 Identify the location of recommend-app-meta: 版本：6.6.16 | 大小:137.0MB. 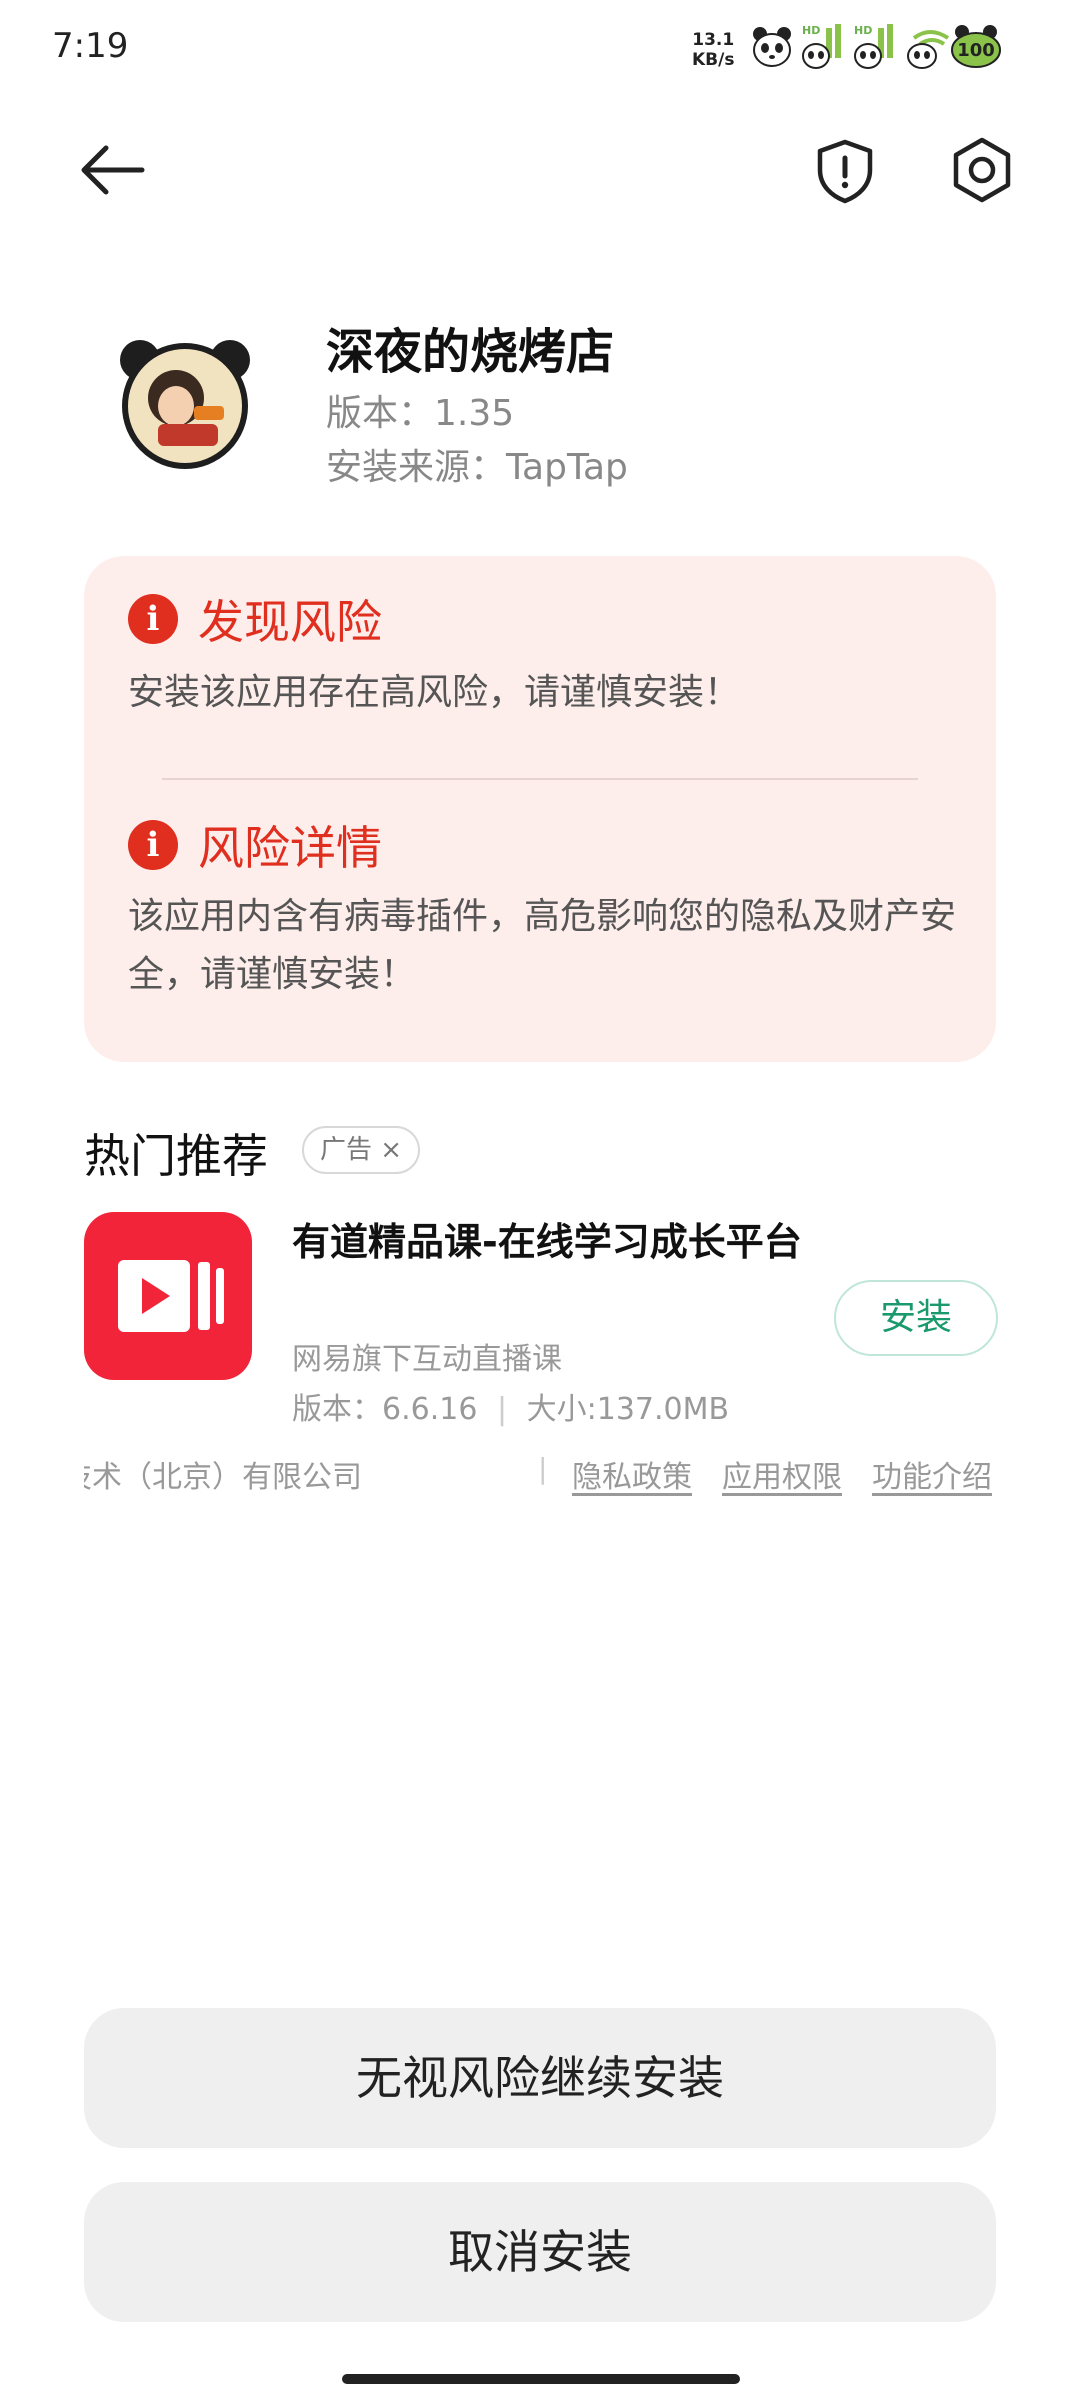
(510, 1406).